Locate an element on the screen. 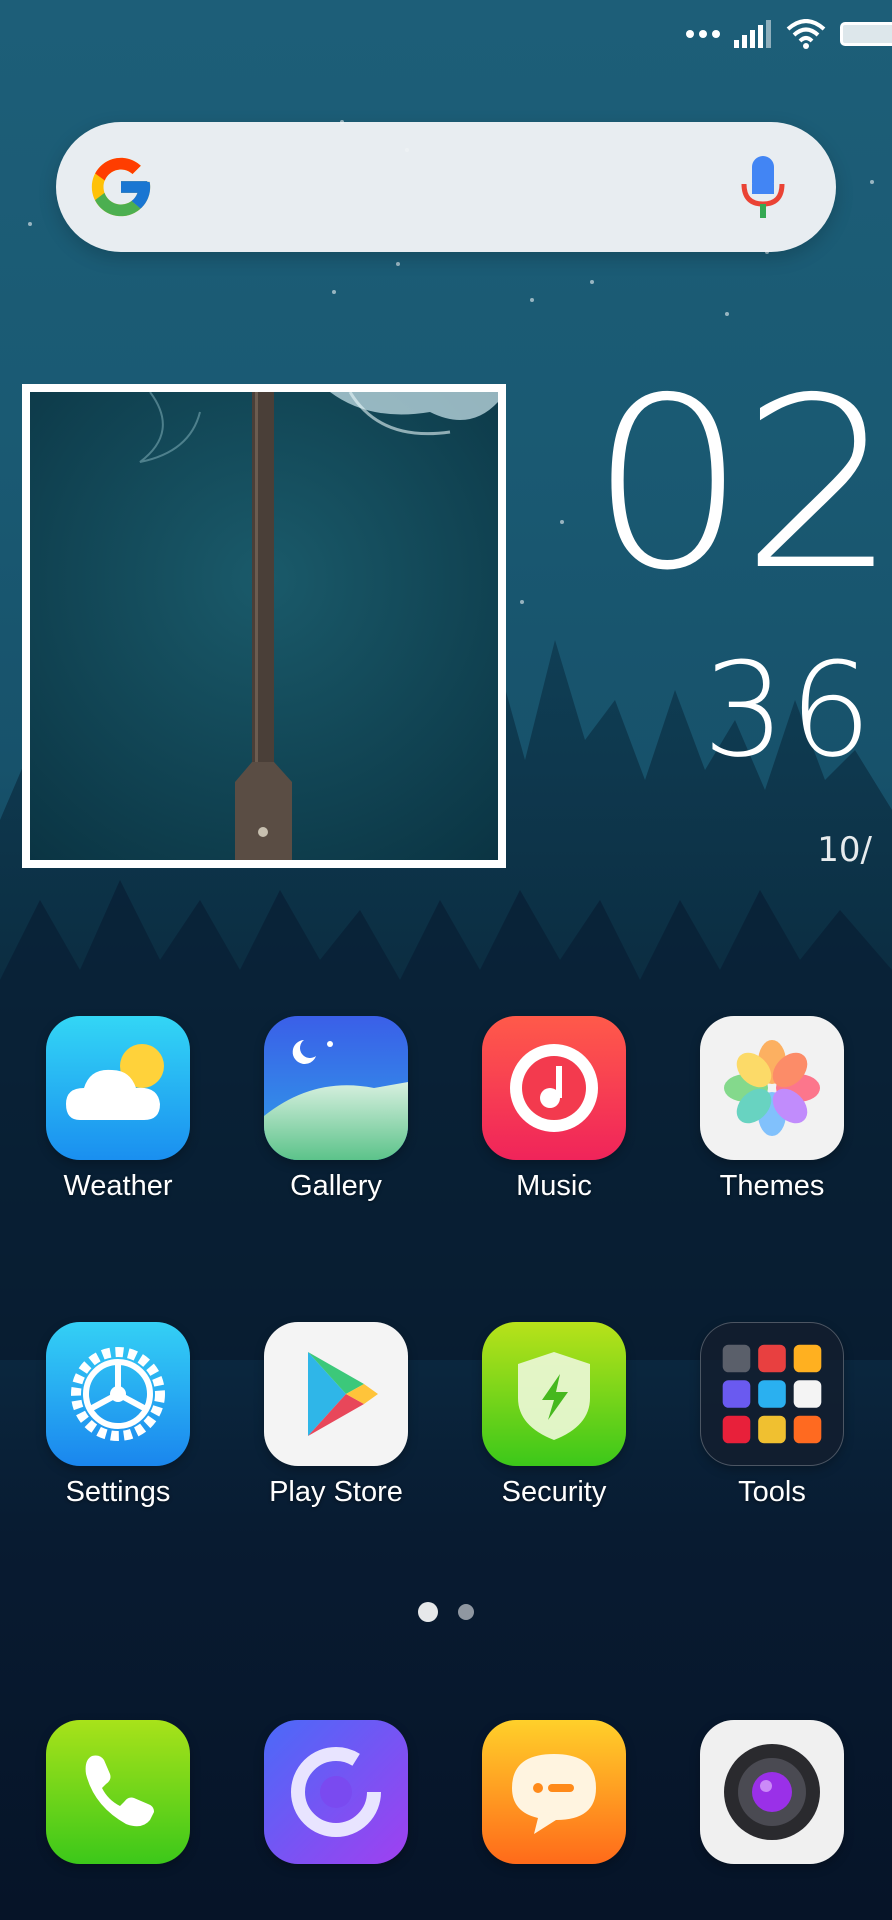  google-search-bar is located at coordinates (446, 187).